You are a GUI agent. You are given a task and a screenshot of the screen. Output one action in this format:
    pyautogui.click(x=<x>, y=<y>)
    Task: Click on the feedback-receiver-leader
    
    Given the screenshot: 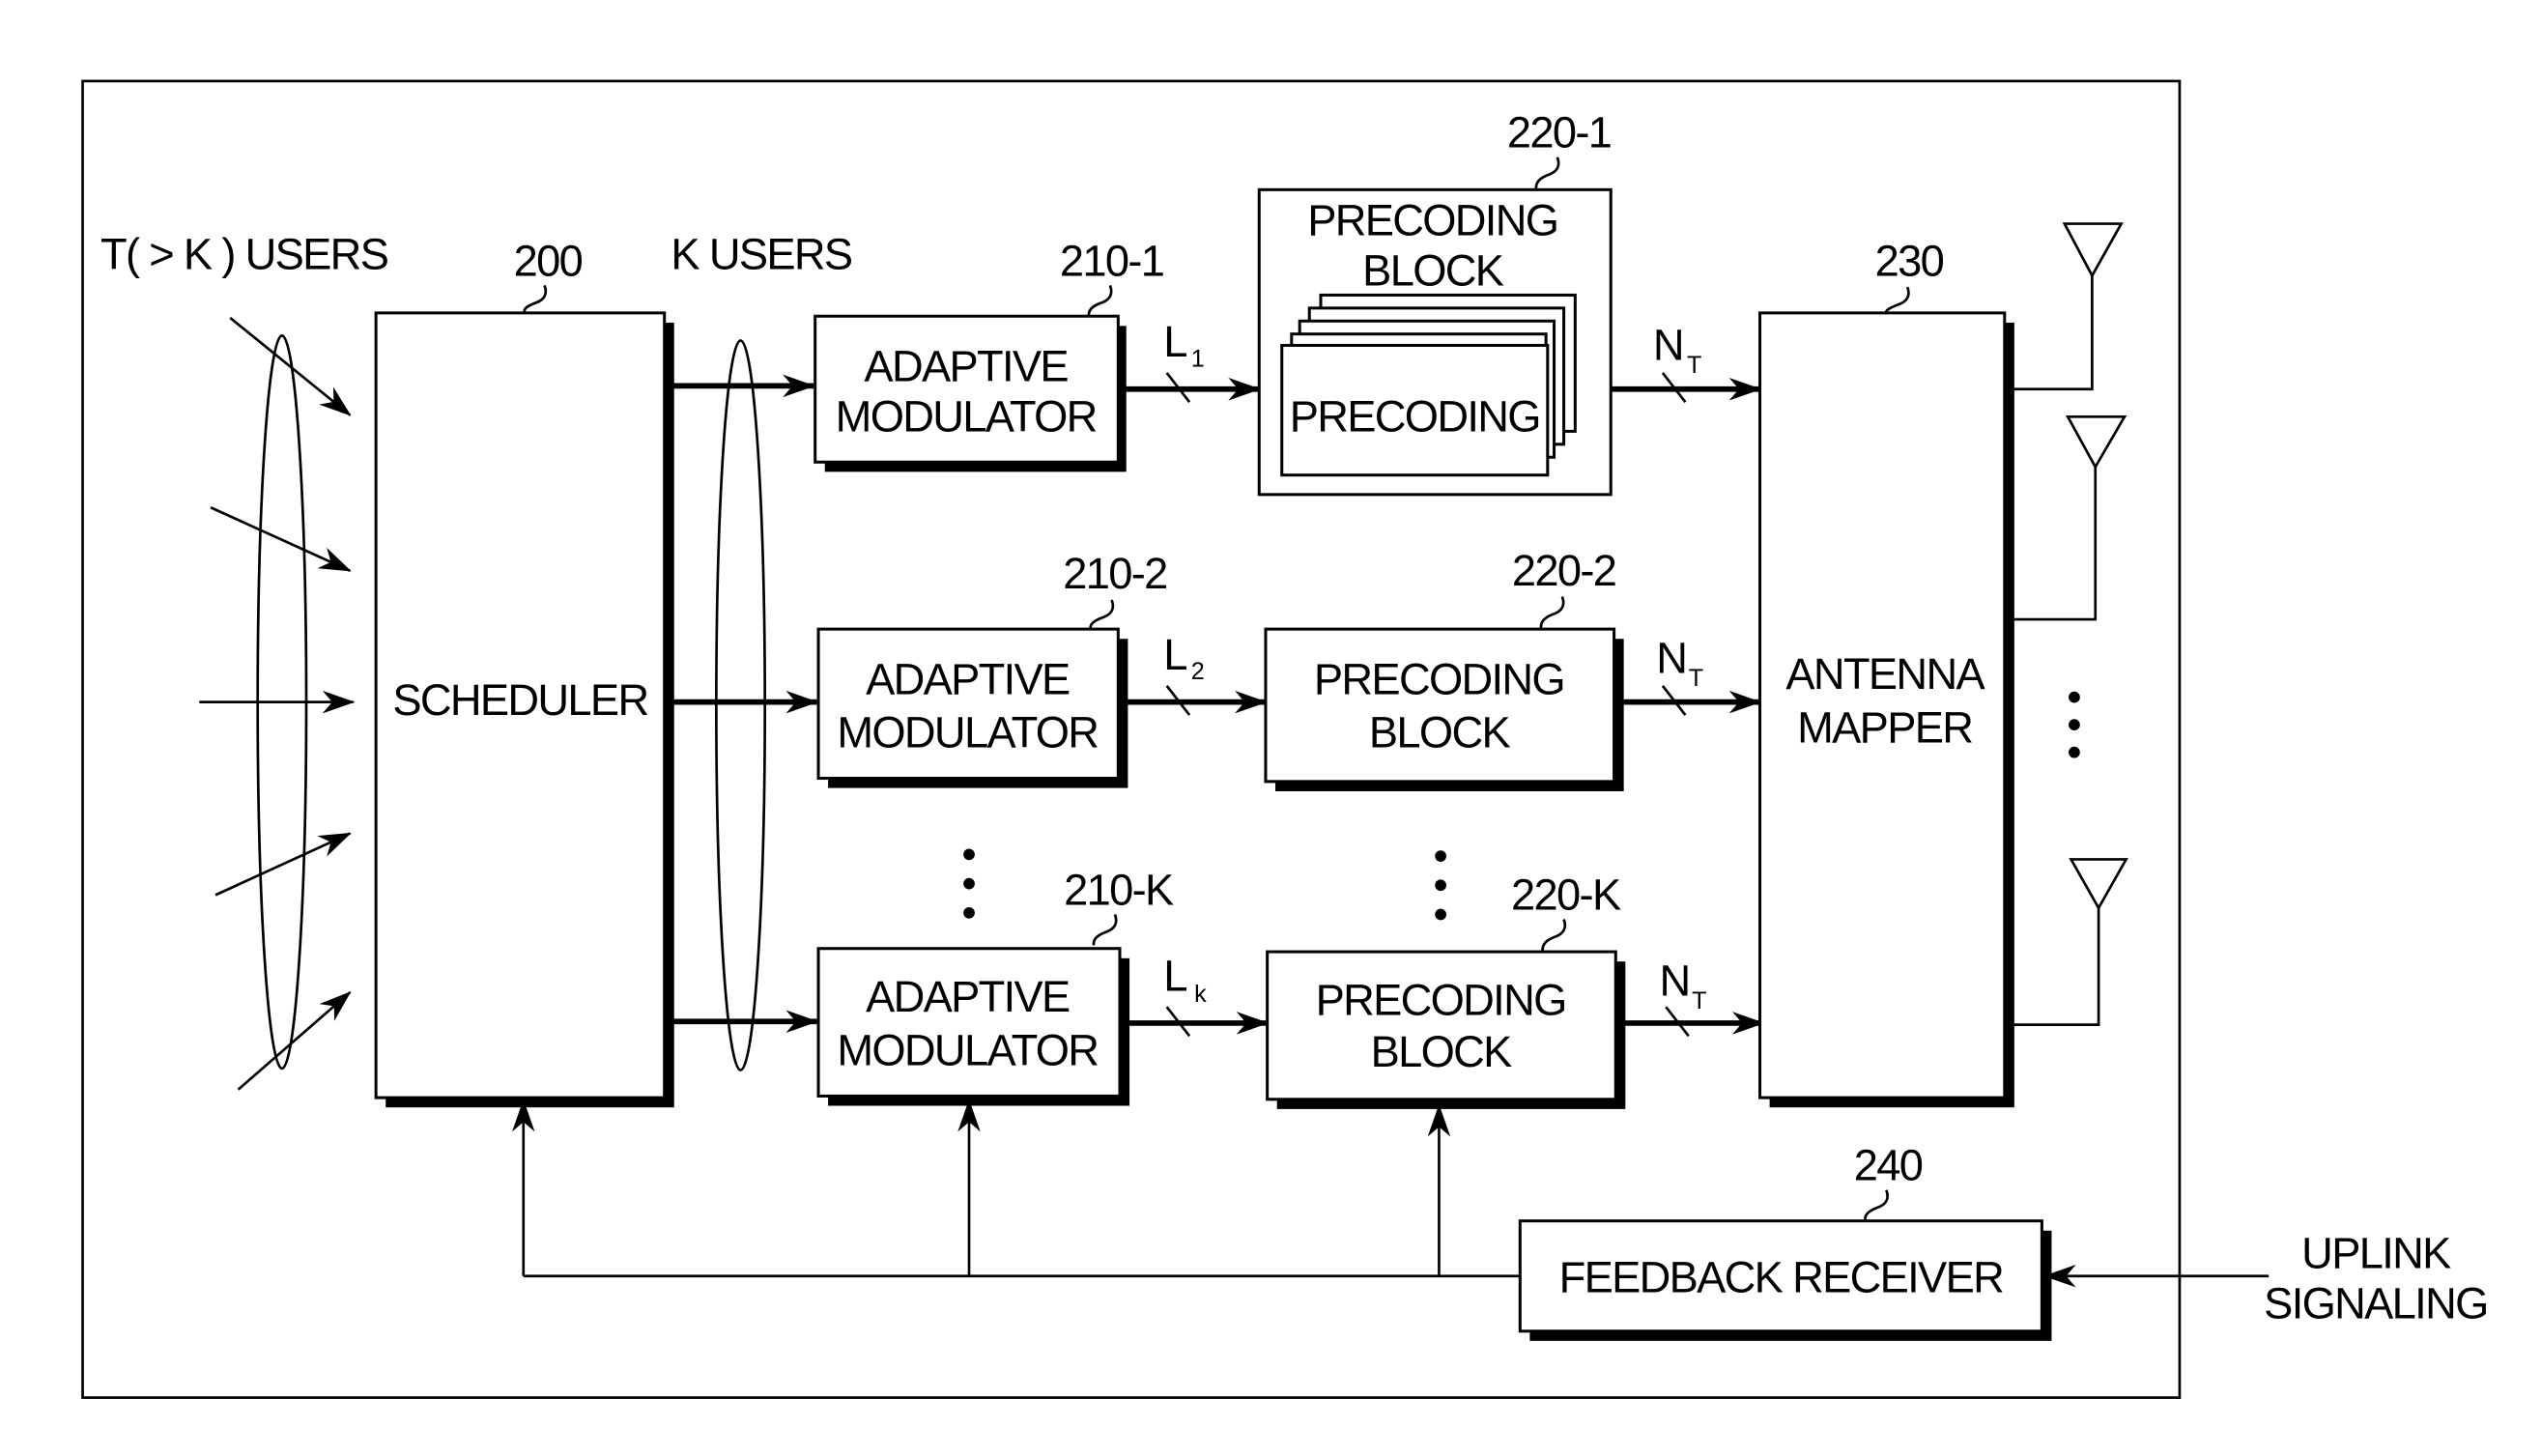 What is the action you would take?
    pyautogui.click(x=1876, y=1205)
    